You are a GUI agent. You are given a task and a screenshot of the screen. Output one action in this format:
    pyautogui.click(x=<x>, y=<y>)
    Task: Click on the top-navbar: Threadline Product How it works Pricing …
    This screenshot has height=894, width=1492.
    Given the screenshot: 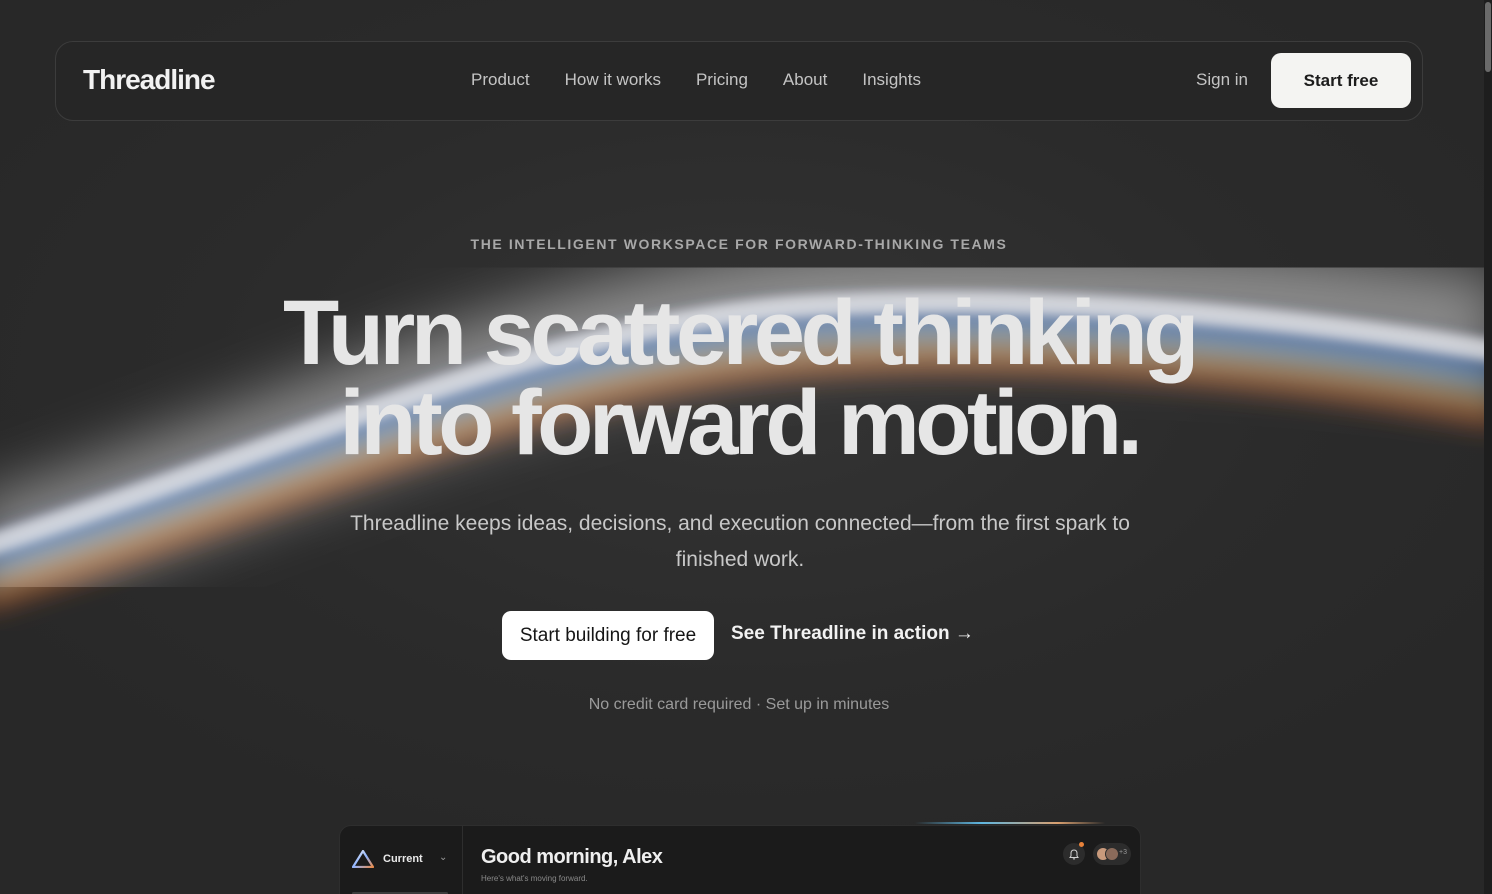 What is the action you would take?
    pyautogui.click(x=739, y=81)
    